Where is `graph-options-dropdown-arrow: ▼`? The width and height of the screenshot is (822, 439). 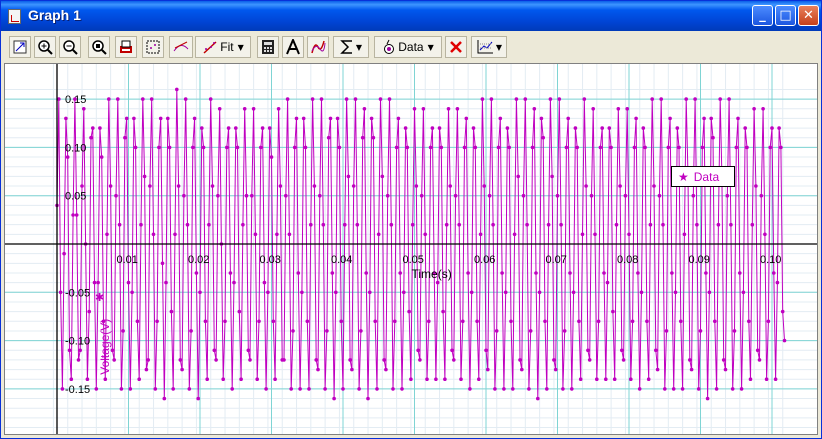
graph-options-dropdown-arrow: ▼ is located at coordinates (499, 47).